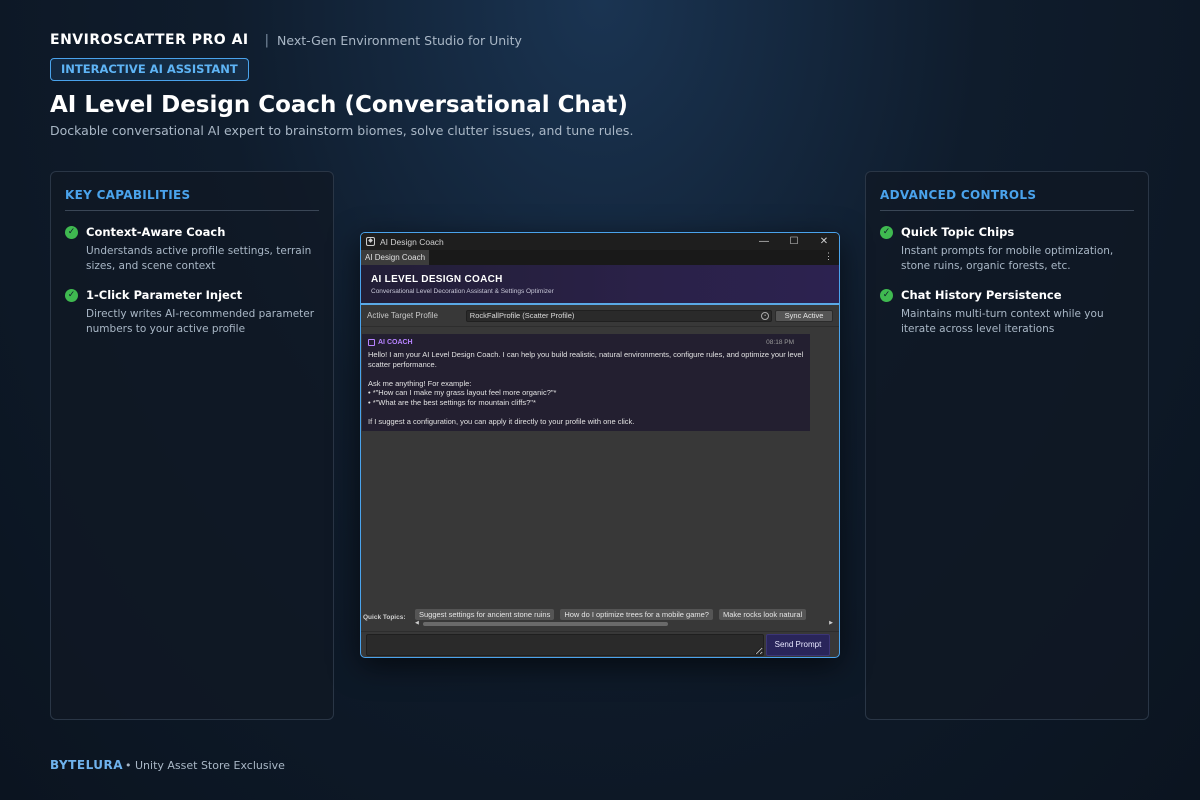 This screenshot has width=1200, height=800. I want to click on tab-bar: AI Design Coach ⋮, so click(600, 257).